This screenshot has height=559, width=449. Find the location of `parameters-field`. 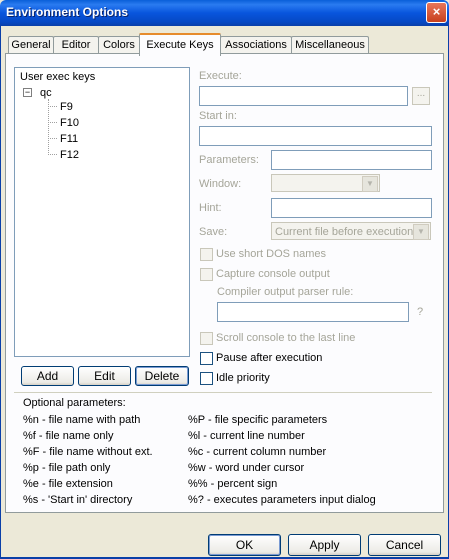

parameters-field is located at coordinates (351, 160).